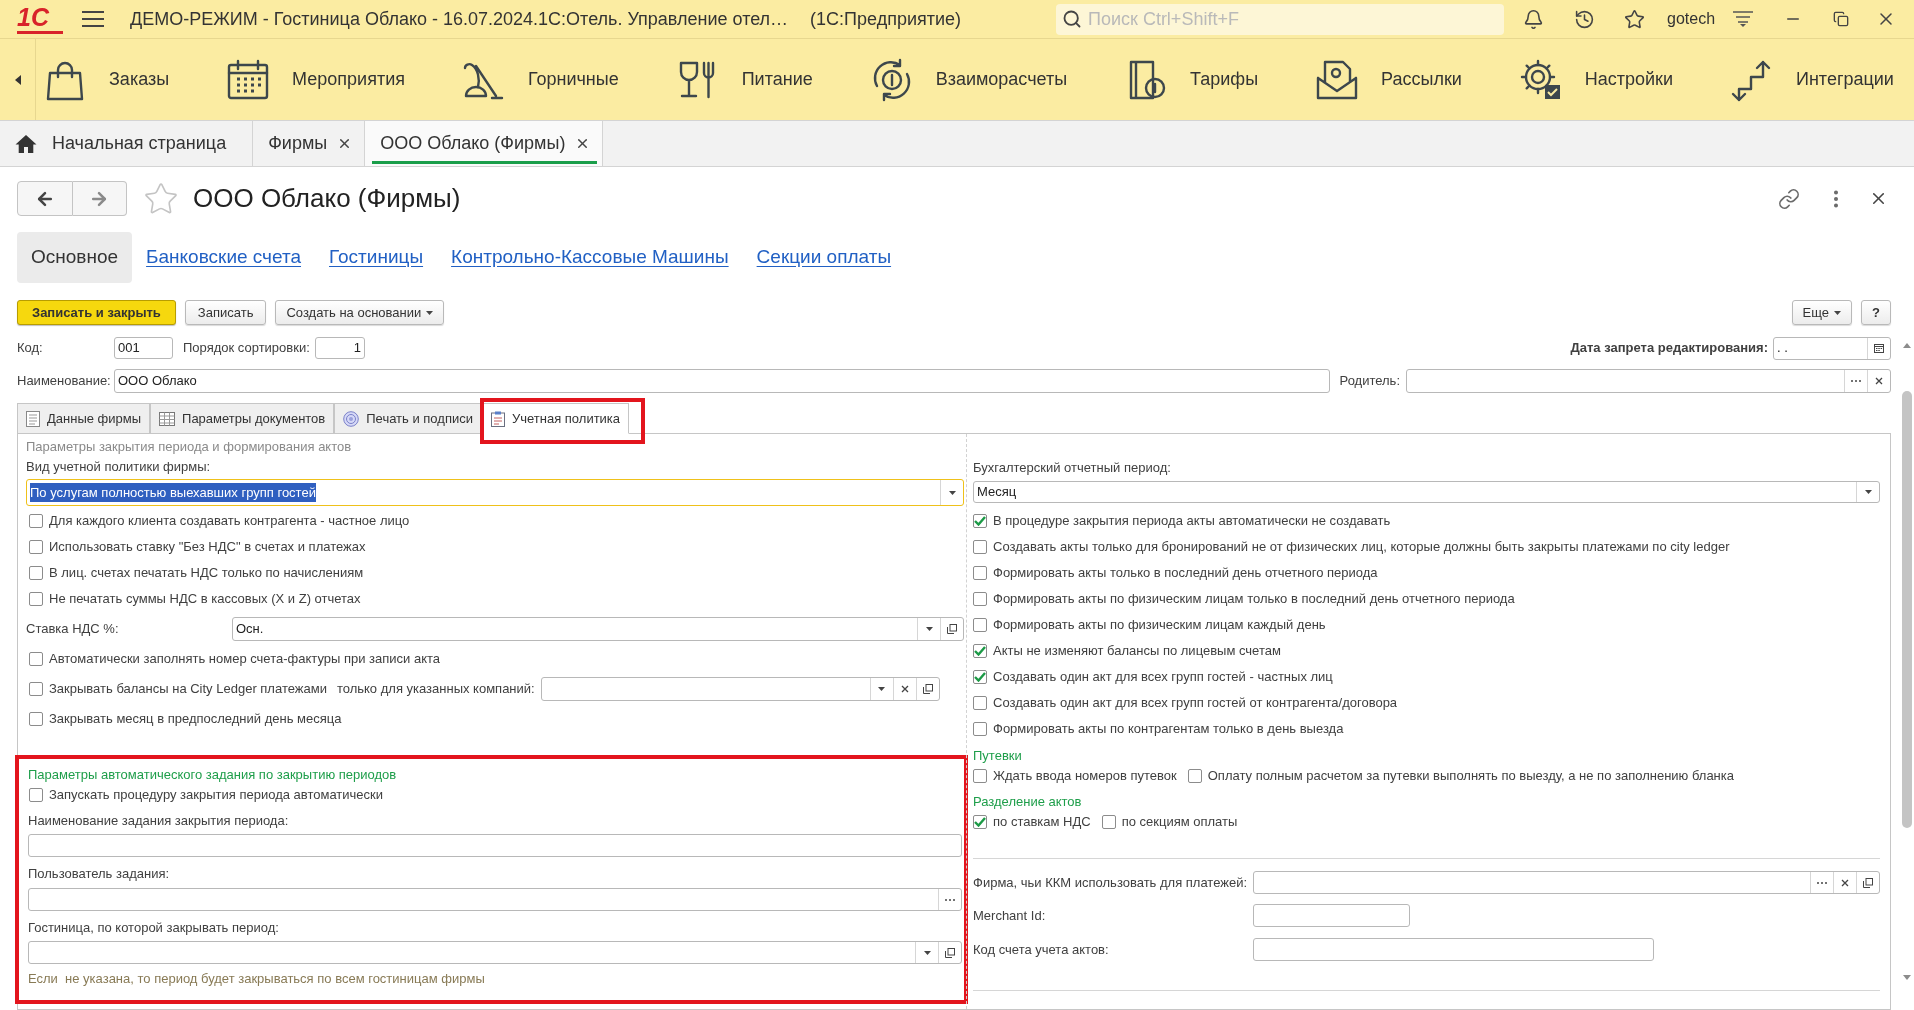 The height and width of the screenshot is (1010, 1914). What do you see at coordinates (223, 257) in the screenshot?
I see `section-tab: Банковские счета` at bounding box center [223, 257].